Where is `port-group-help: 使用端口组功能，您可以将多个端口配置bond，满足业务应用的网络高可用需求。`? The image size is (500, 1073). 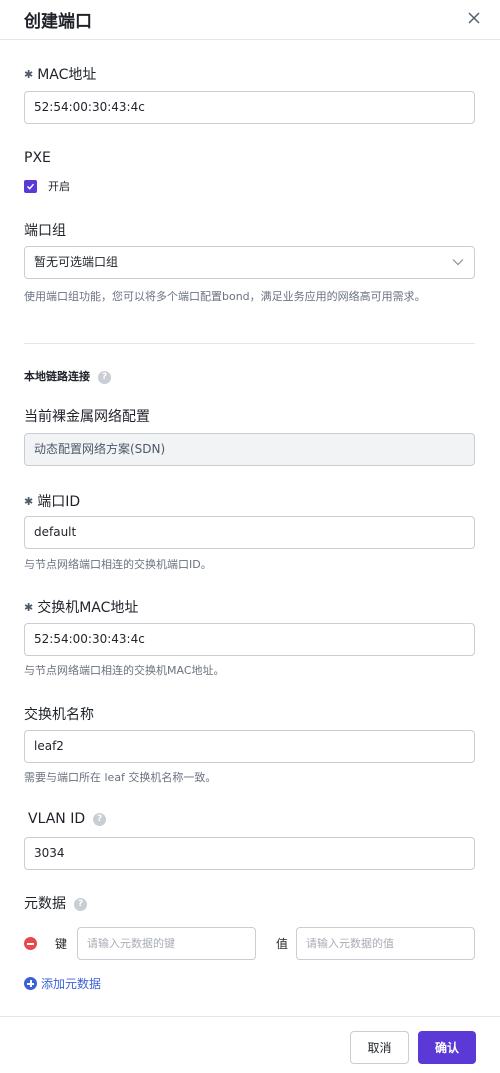 port-group-help: 使用端口组功能，您可以将多个端口配置bond，满足业务应用的网络高可用需求。 is located at coordinates (225, 296).